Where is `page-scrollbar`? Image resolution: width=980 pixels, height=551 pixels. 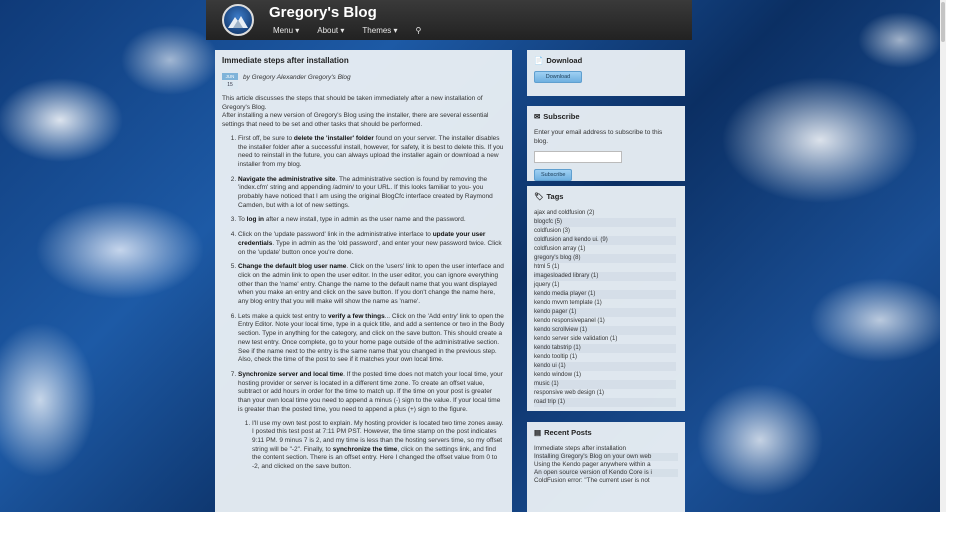
page-scrollbar is located at coordinates (943, 256).